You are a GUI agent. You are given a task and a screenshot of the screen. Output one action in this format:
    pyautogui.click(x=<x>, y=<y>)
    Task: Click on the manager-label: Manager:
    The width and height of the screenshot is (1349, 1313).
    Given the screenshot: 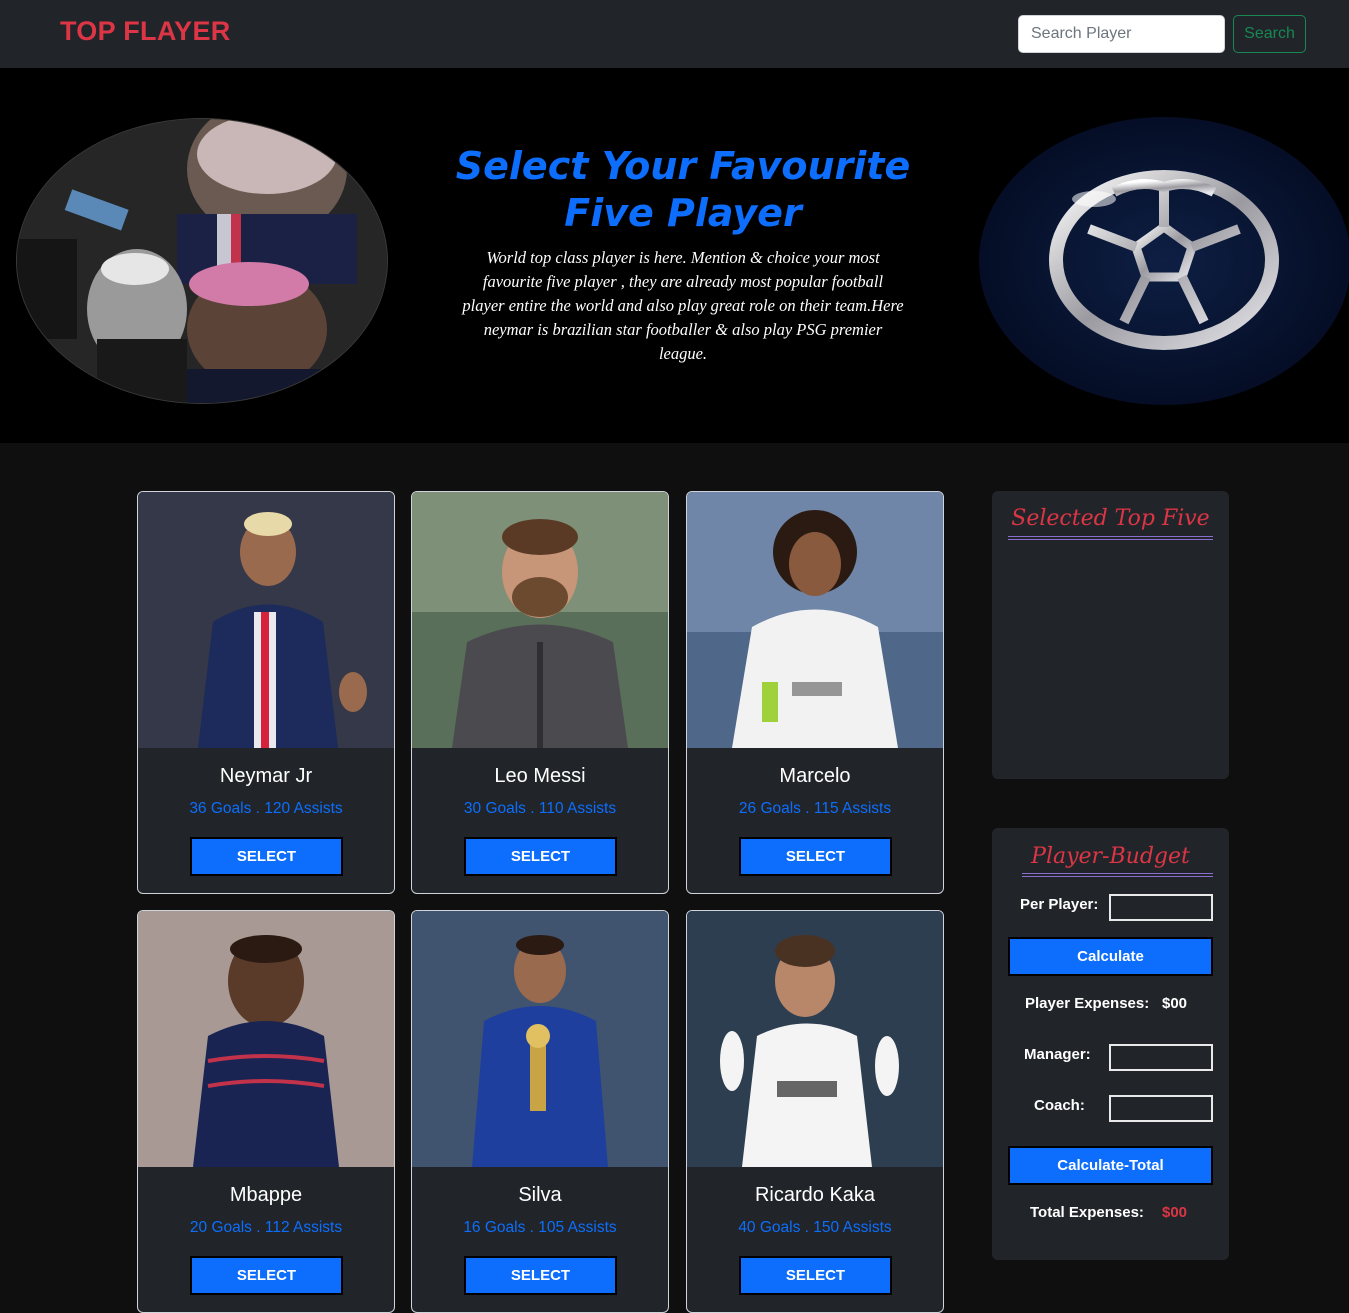 What is the action you would take?
    pyautogui.click(x=1057, y=1054)
    